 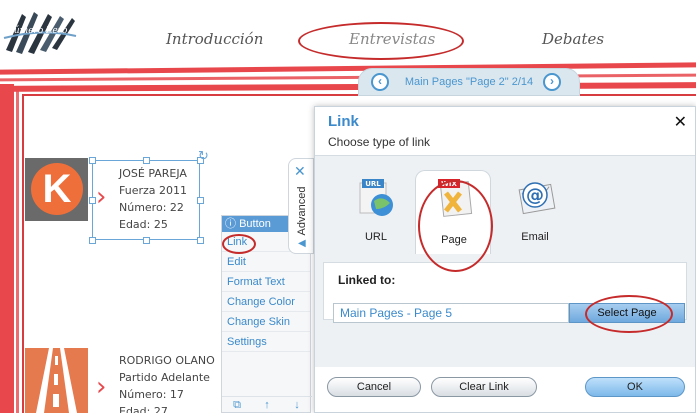 What do you see at coordinates (375, 237) in the screenshot?
I see `link-type-url-label: URL` at bounding box center [375, 237].